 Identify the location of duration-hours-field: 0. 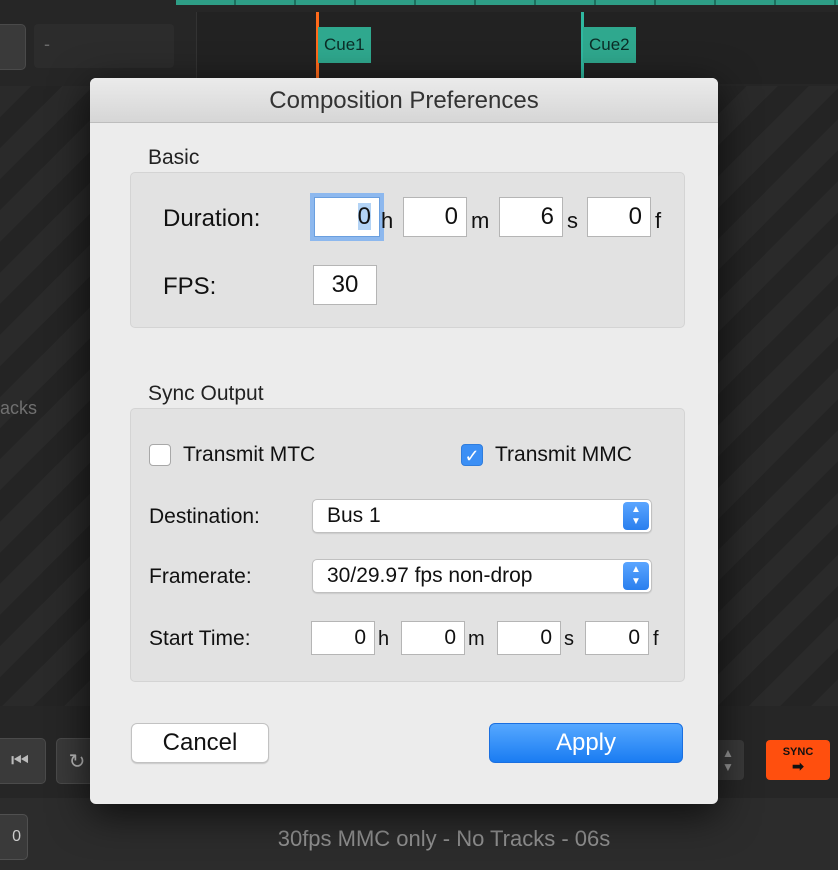
(347, 217).